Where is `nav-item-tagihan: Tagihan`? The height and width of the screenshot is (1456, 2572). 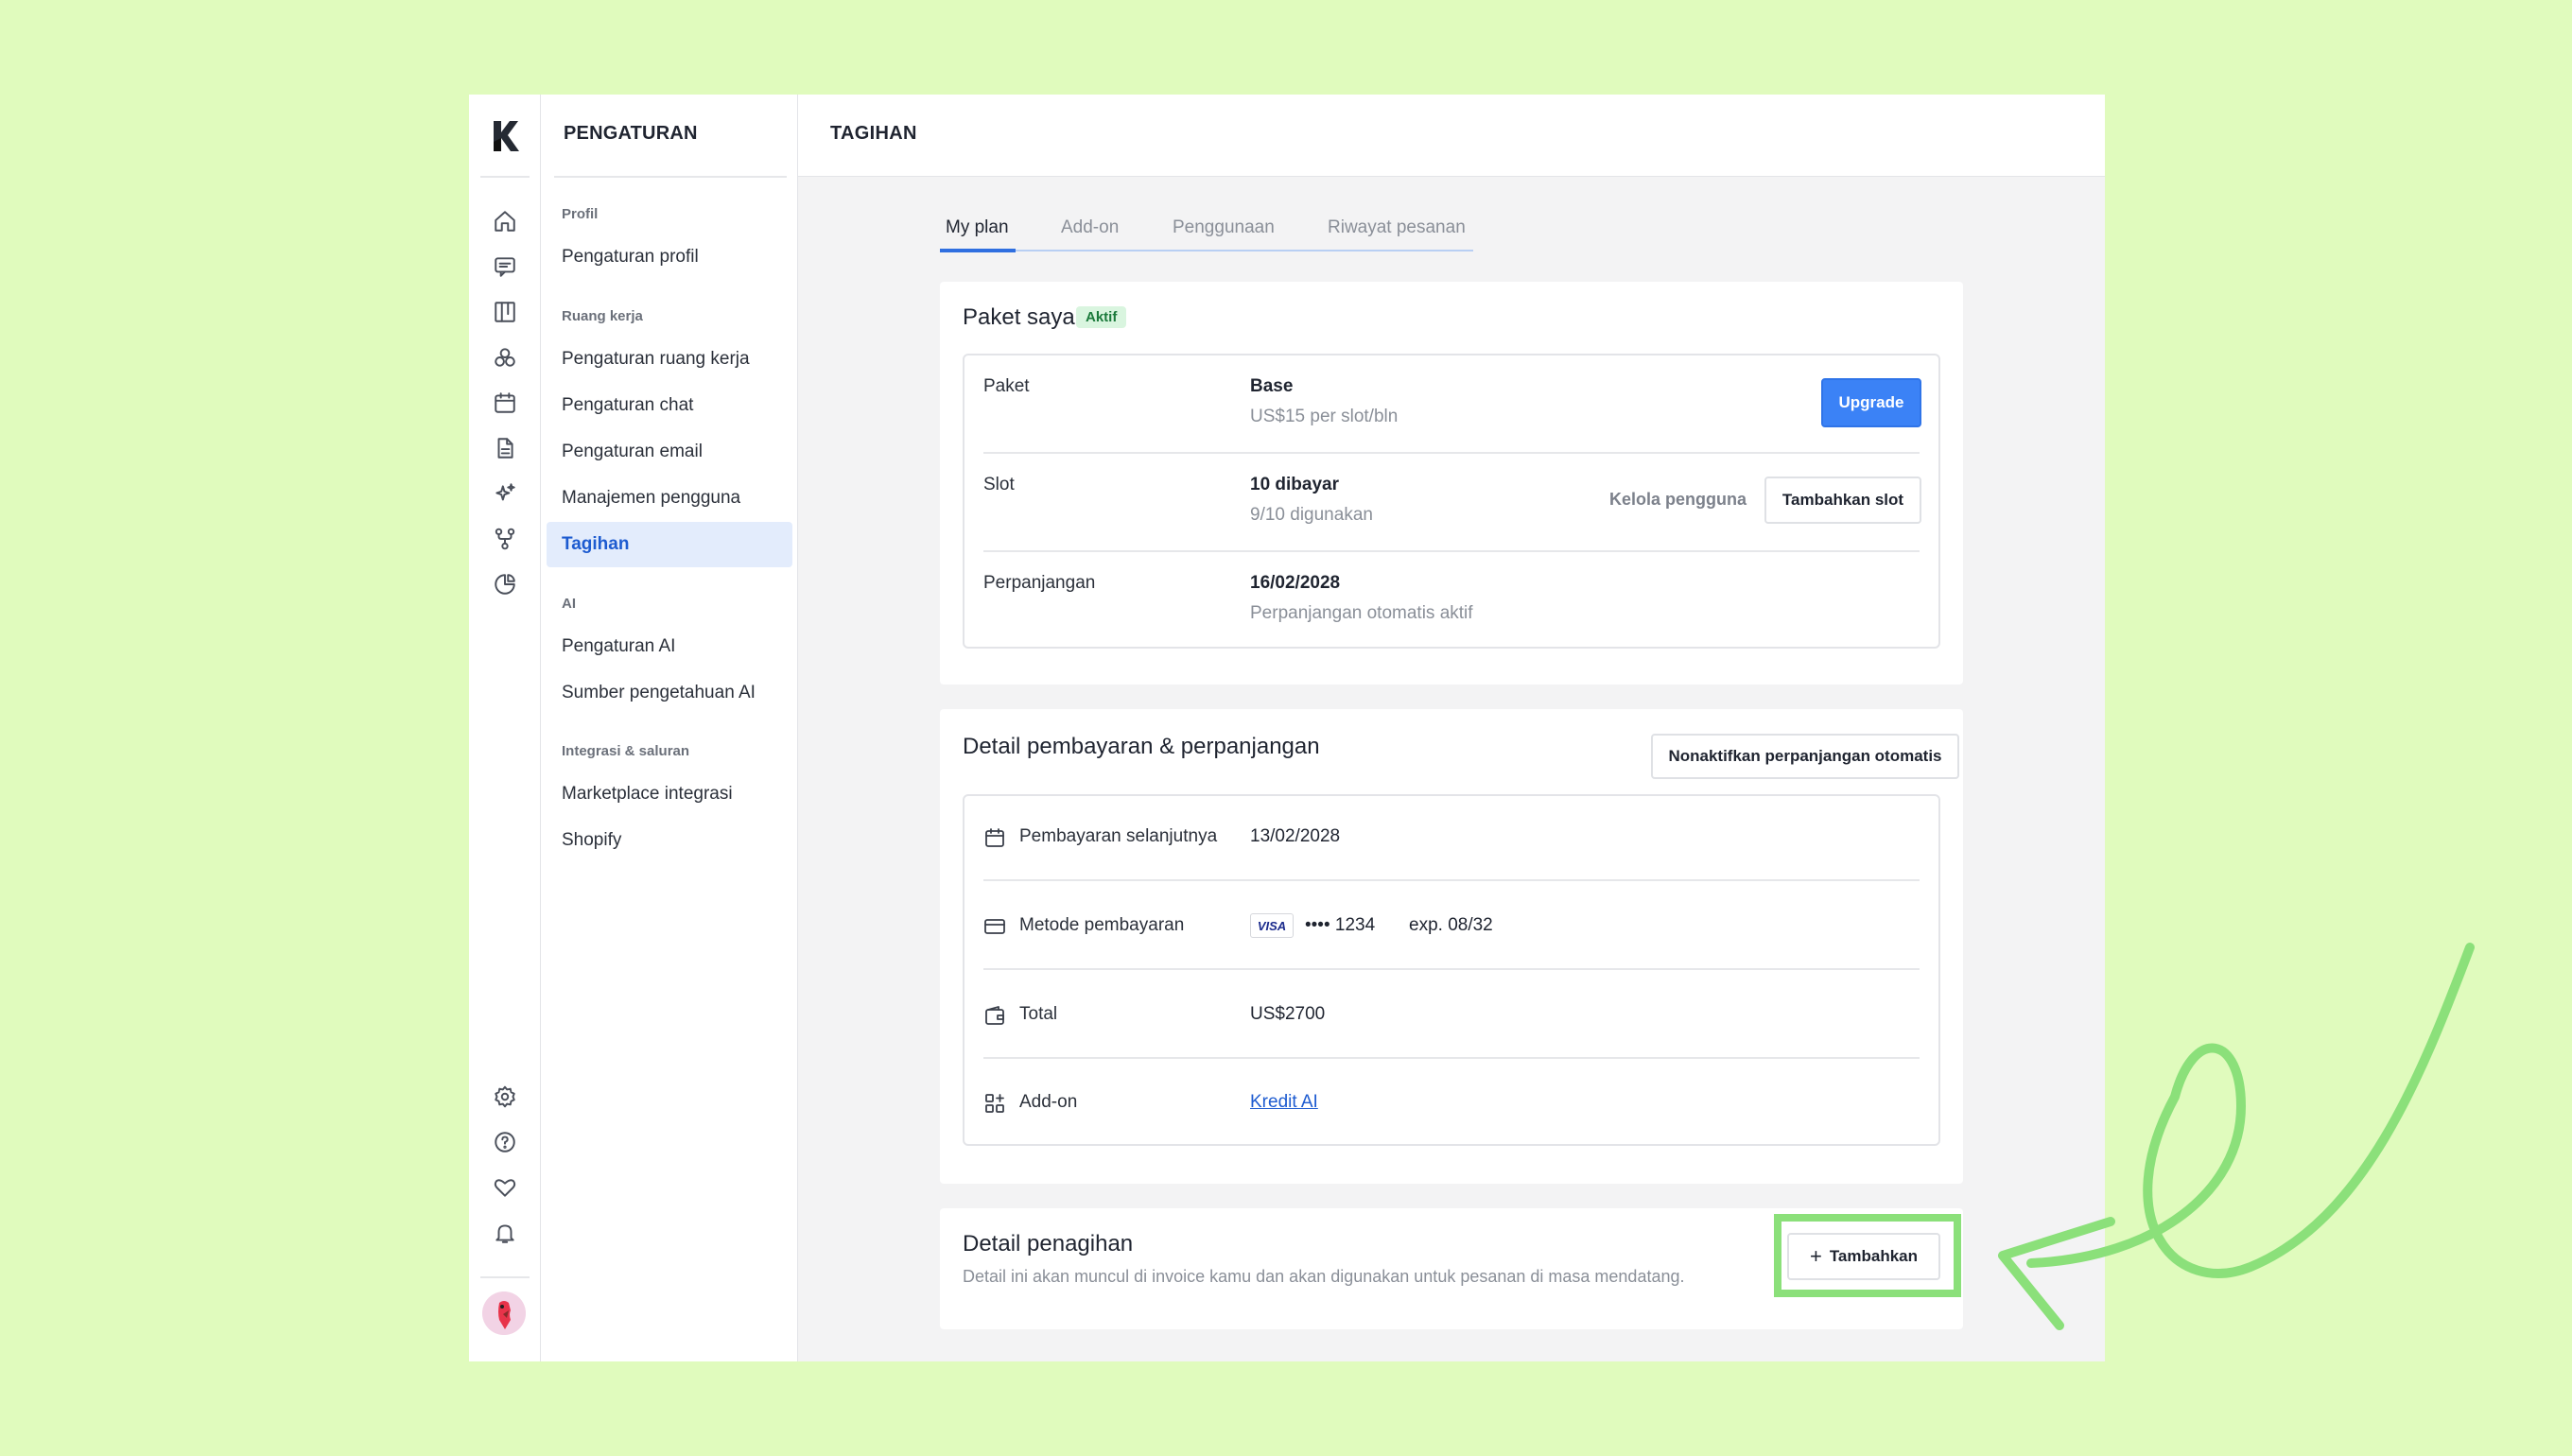 nav-item-tagihan: Tagihan is located at coordinates (669, 544).